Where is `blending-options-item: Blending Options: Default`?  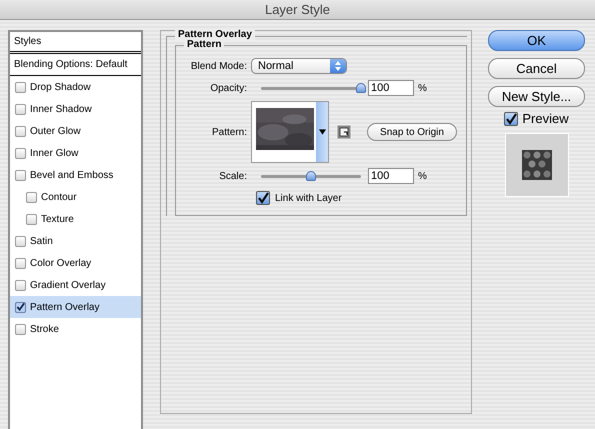
blending-options-item: Blending Options: Default is located at coordinates (75, 65).